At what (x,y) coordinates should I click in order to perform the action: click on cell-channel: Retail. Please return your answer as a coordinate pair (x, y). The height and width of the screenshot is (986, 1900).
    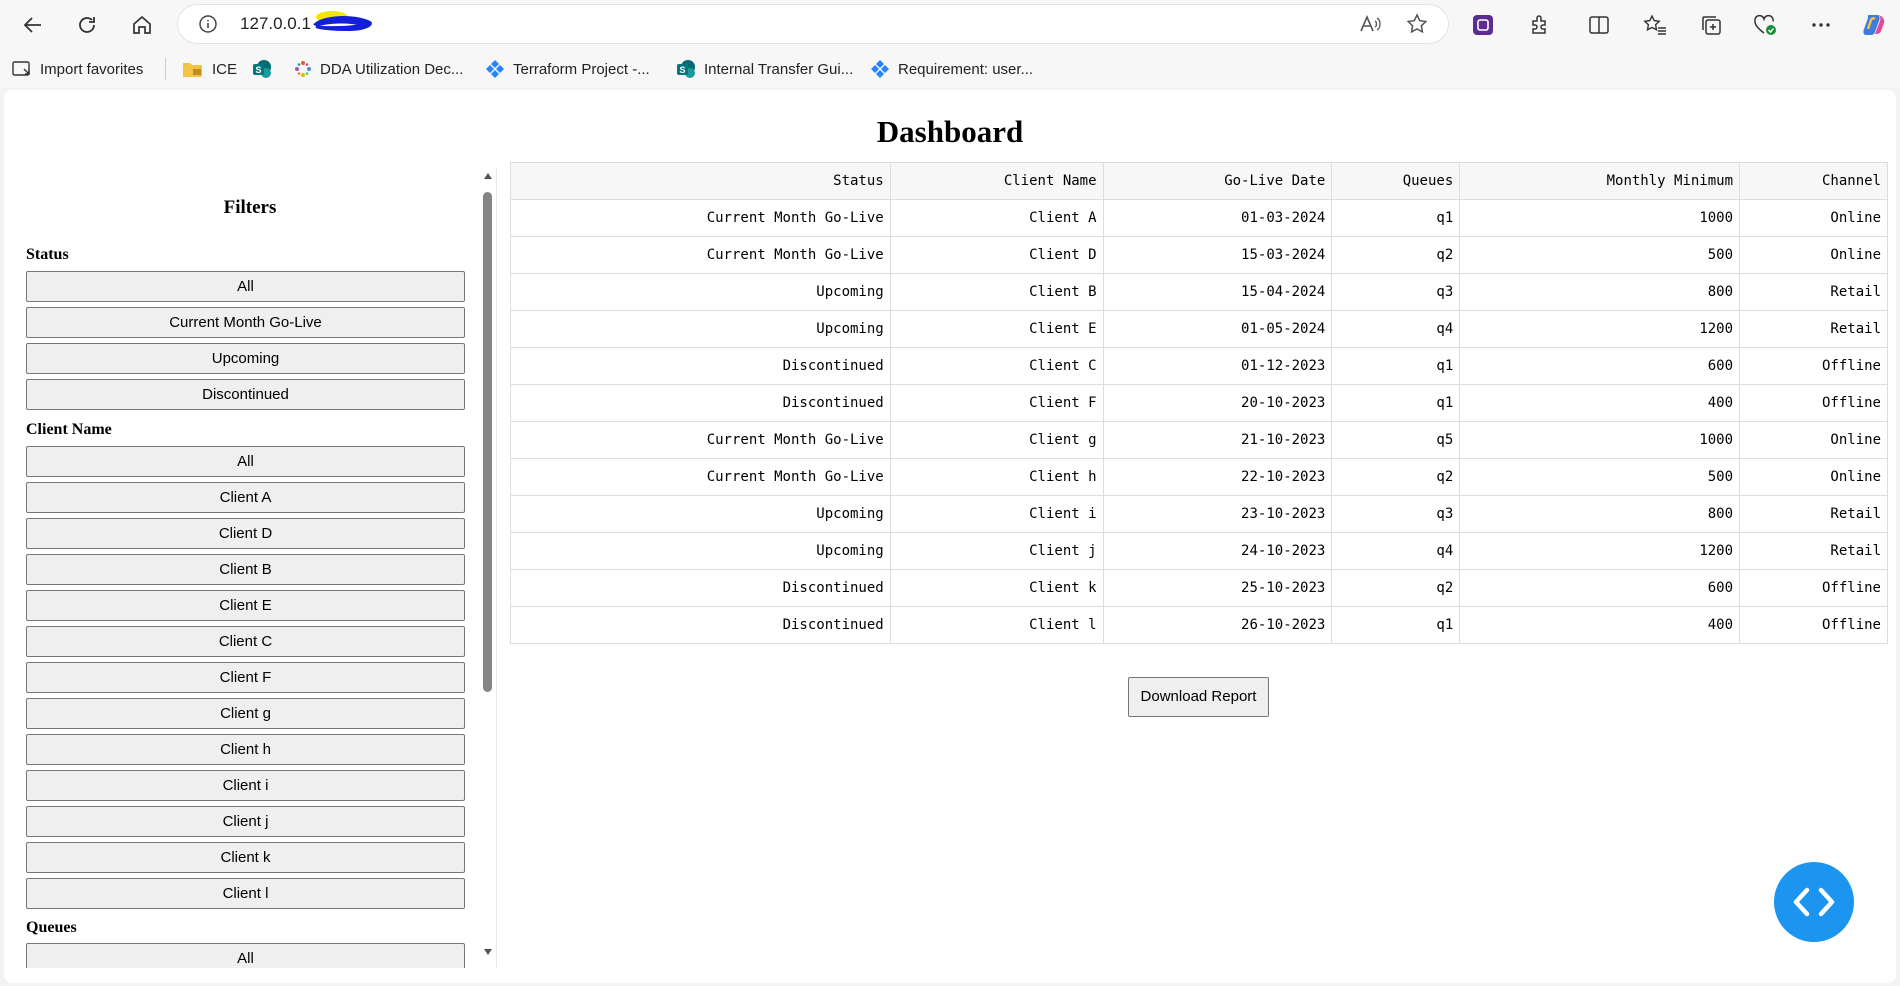
    Looking at the image, I should click on (1813, 551).